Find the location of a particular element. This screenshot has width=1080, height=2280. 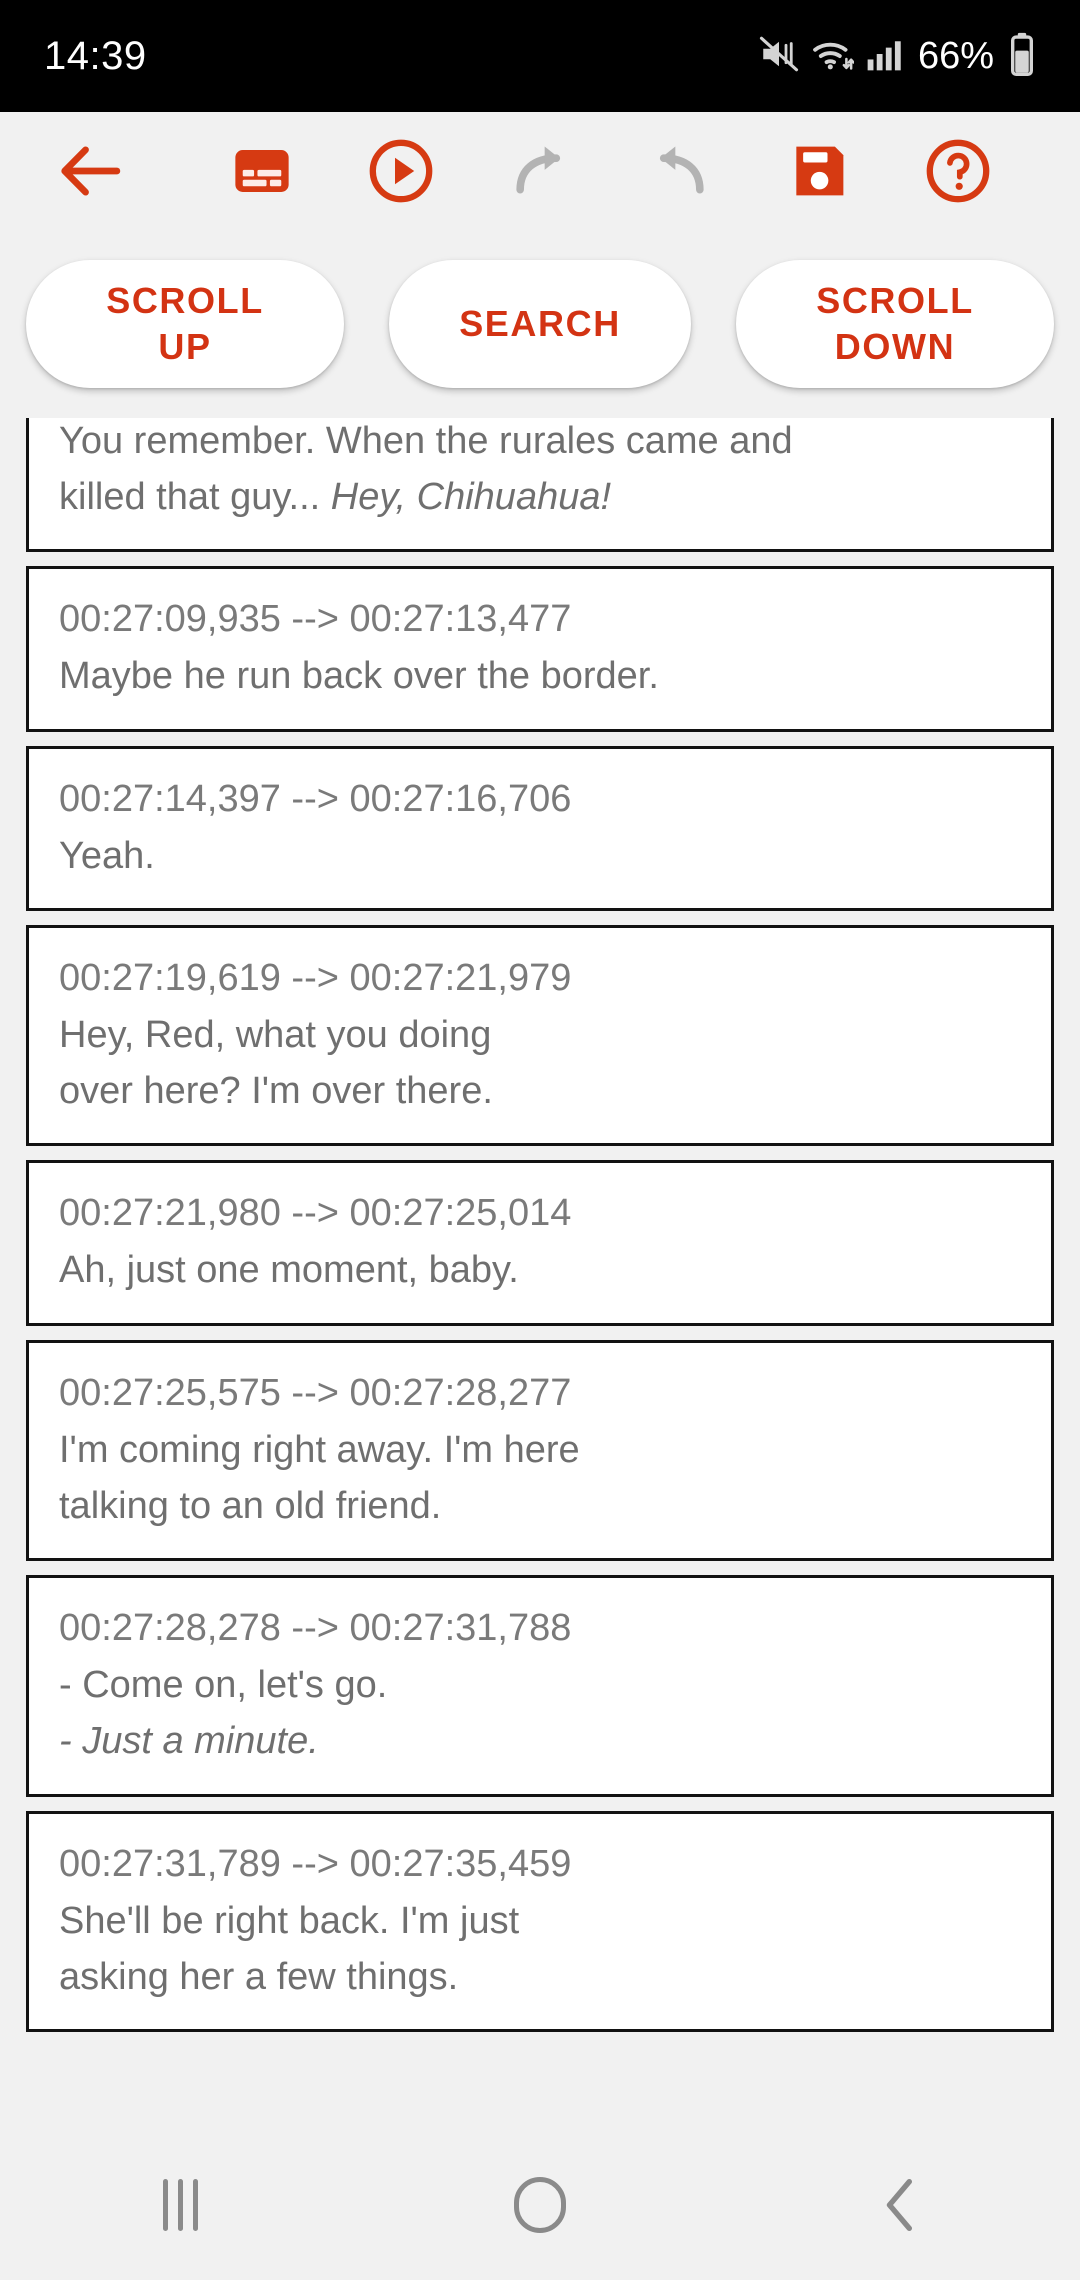

subtitle-text-line: Ah, just one moment, baby. is located at coordinates (289, 1270).